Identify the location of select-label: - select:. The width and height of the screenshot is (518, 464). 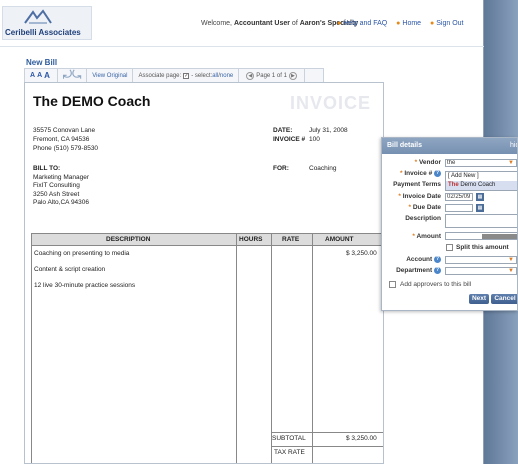
(202, 75).